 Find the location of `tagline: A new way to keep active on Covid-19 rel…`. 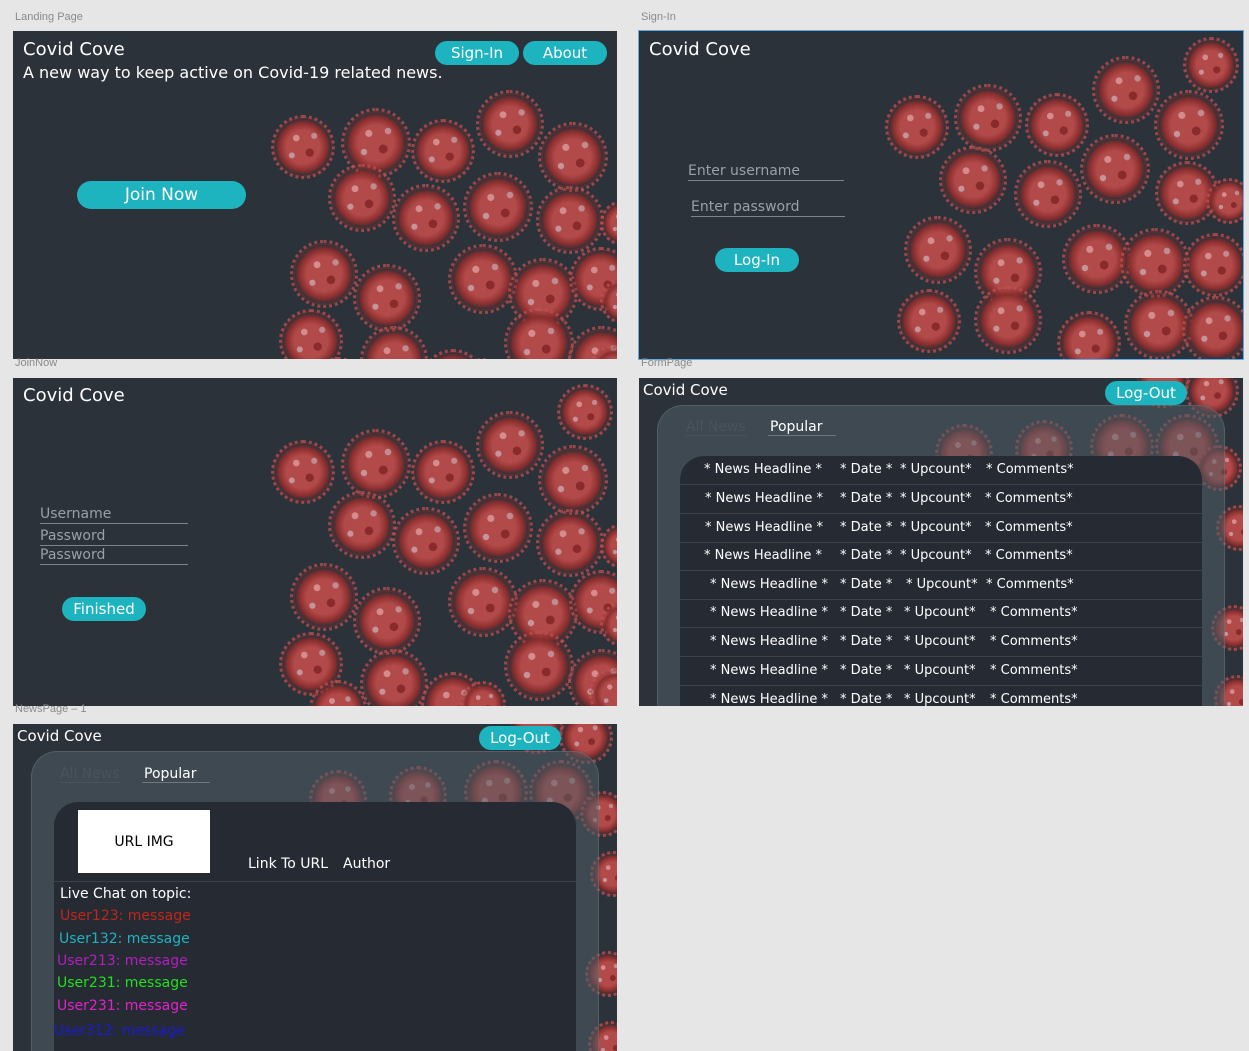

tagline: A new way to keep active on Covid-19 rel… is located at coordinates (233, 72).